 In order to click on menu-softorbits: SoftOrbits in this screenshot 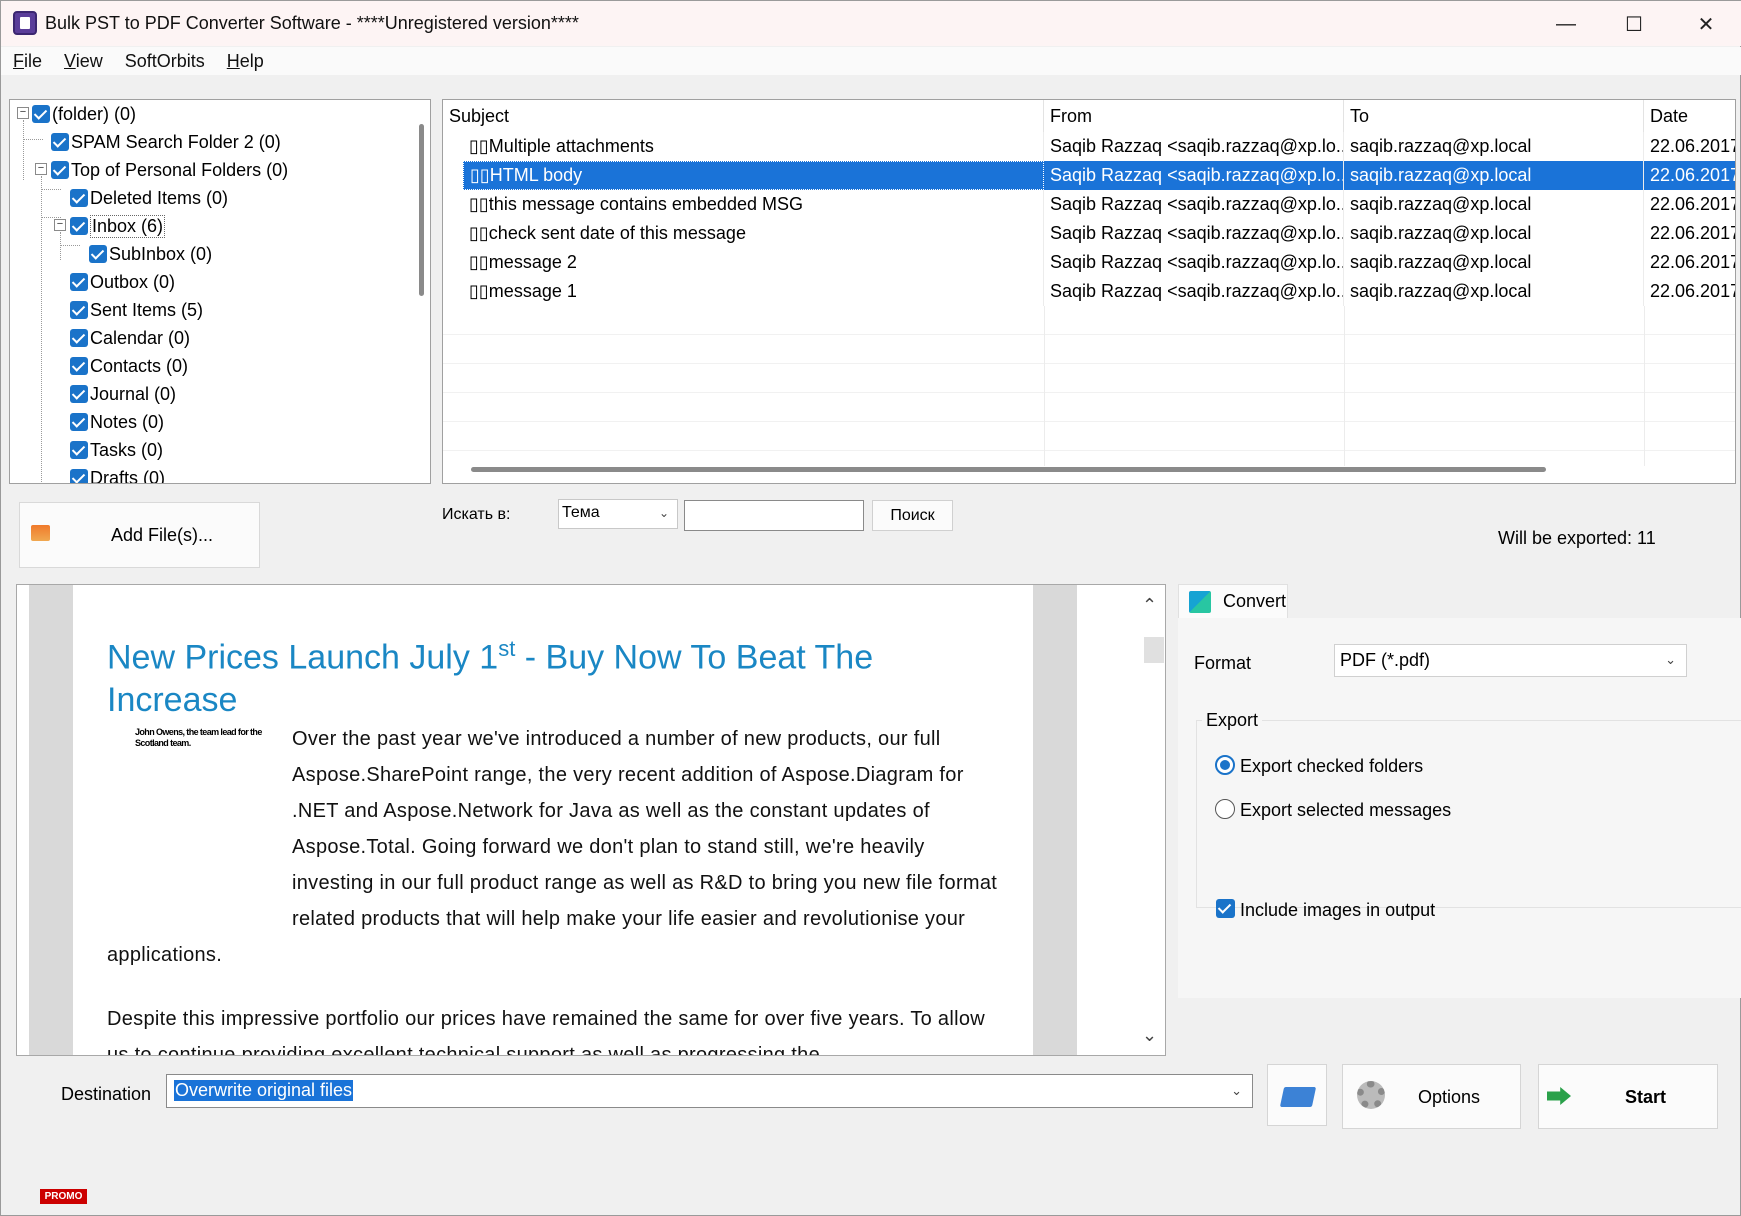, I will do `click(165, 61)`.